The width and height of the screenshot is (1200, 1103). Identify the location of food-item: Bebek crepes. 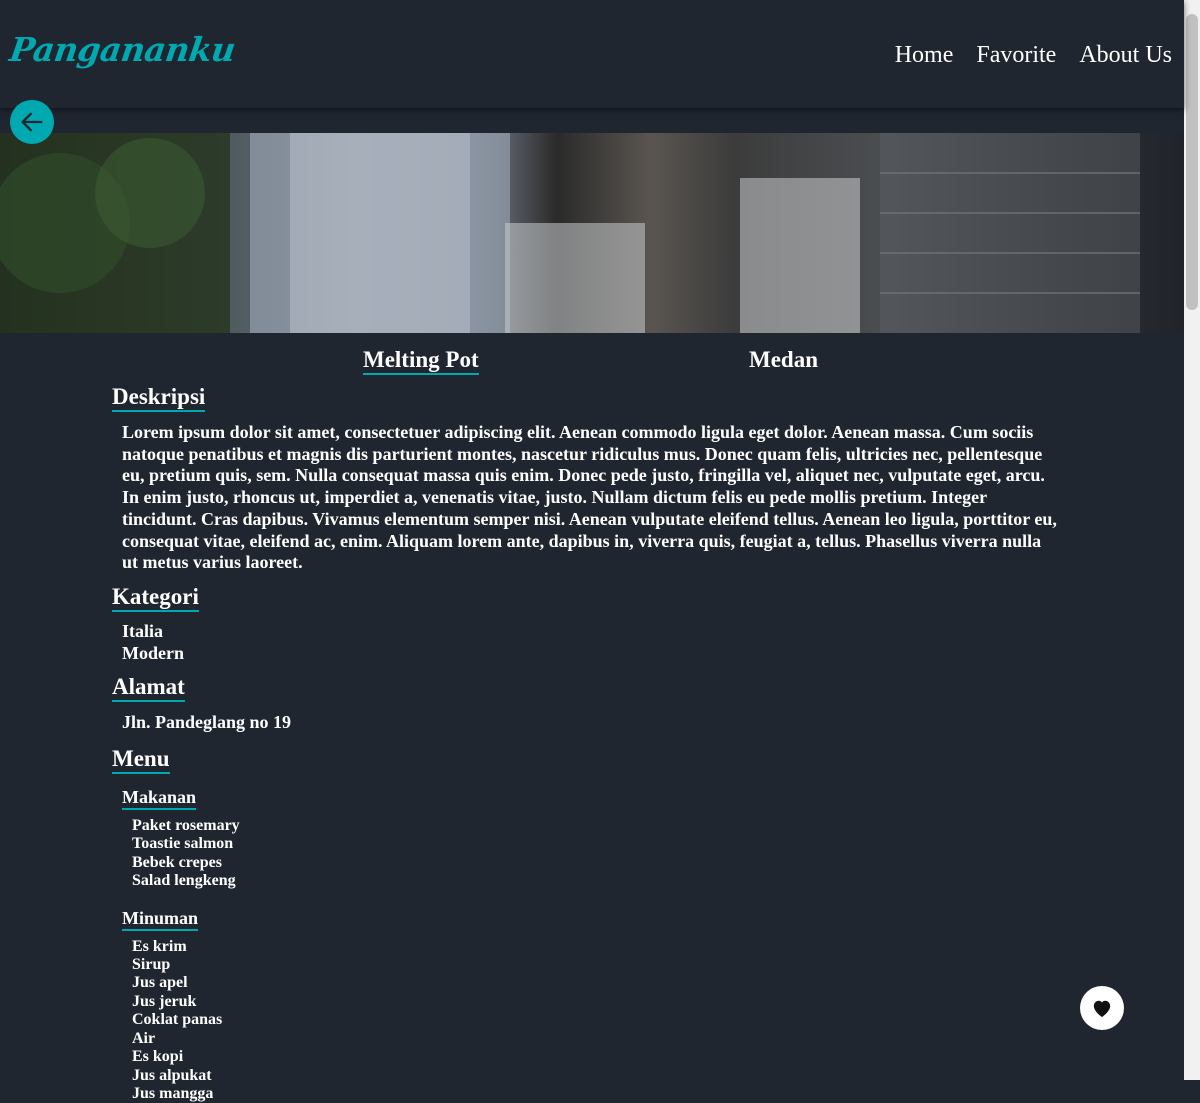
(177, 862).